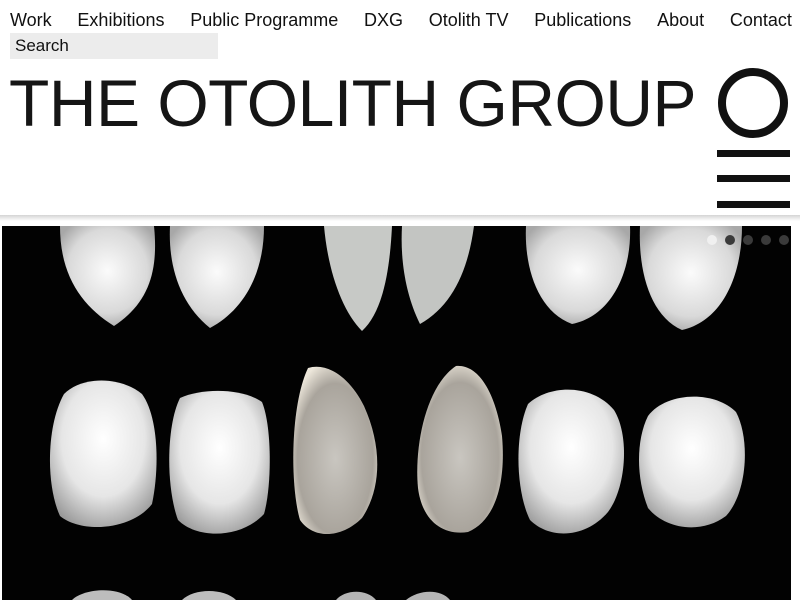  What do you see at coordinates (761, 20) in the screenshot?
I see `nav-contact: Contact` at bounding box center [761, 20].